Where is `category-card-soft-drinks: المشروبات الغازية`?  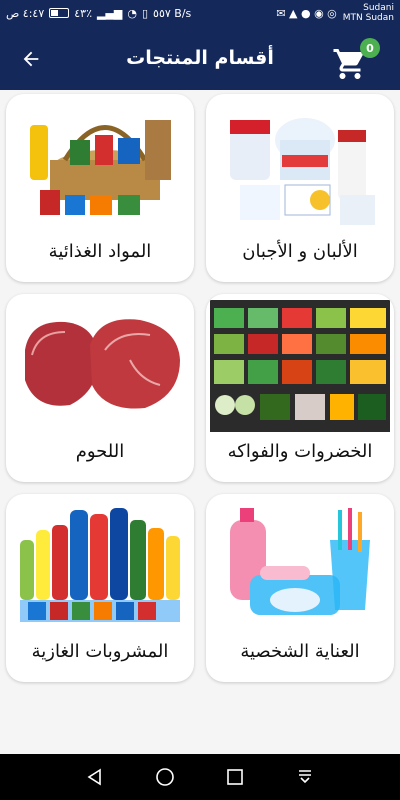 category-card-soft-drinks: المشروبات الغازية is located at coordinates (100, 588).